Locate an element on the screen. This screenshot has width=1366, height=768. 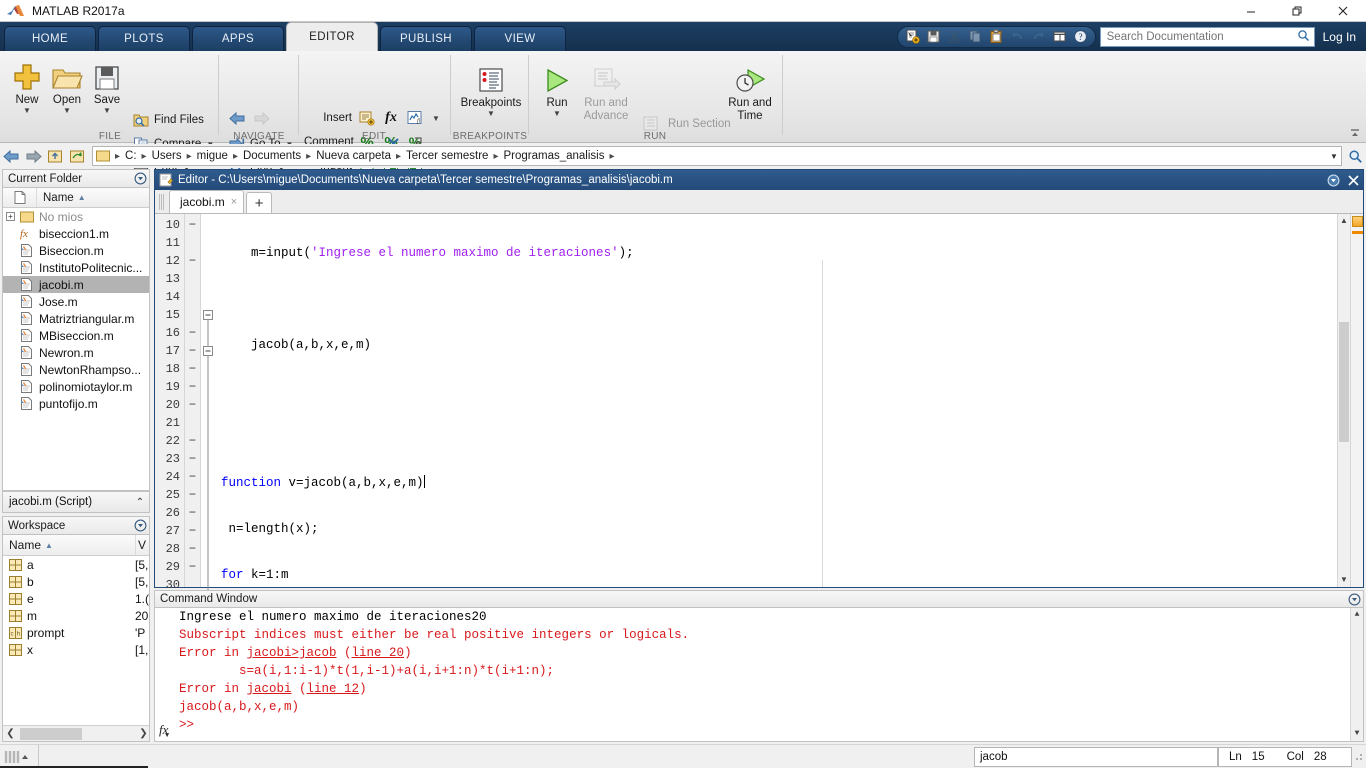
error-link-function: jacobi>jacob is located at coordinates (292, 653).